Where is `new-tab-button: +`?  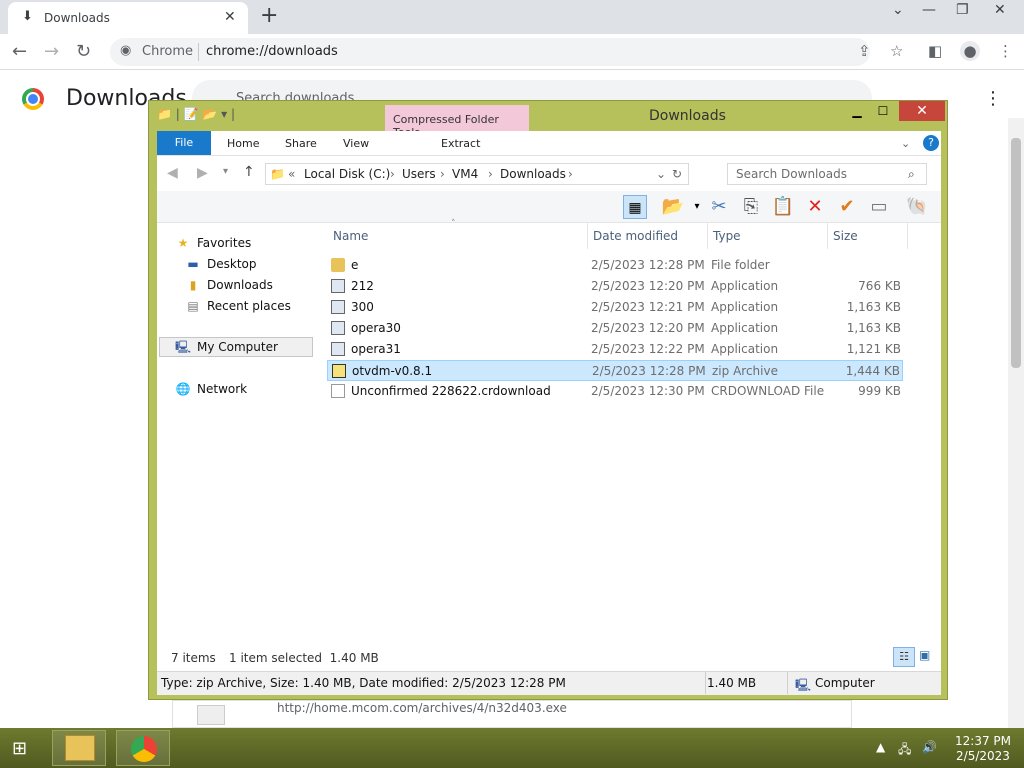 new-tab-button: + is located at coordinates (269, 16).